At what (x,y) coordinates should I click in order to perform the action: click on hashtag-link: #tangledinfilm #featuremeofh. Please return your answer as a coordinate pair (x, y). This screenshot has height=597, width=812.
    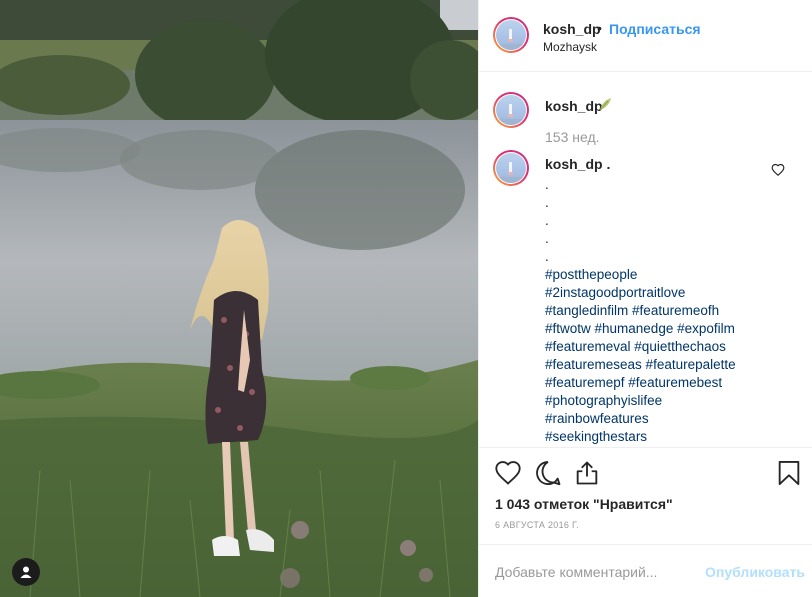
    Looking at the image, I should click on (640, 311).